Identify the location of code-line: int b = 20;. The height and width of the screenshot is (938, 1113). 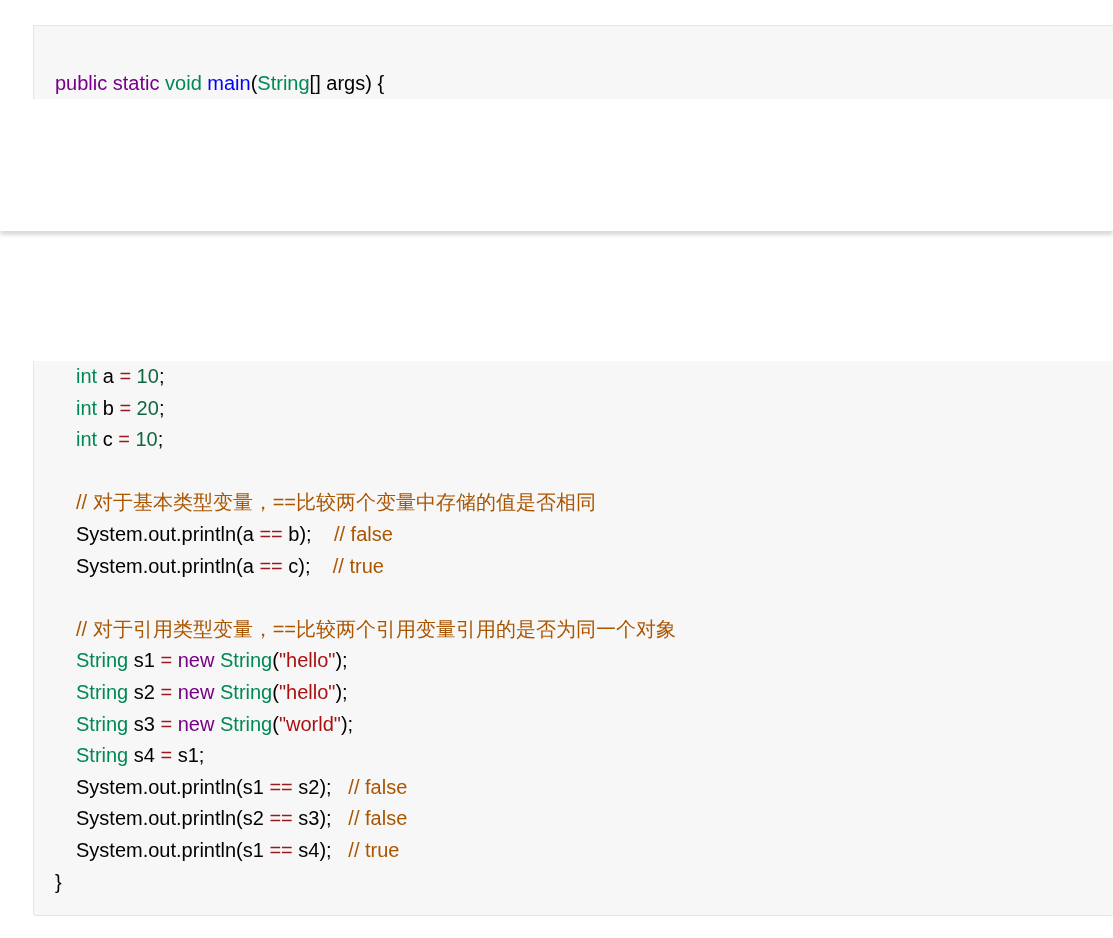
(120, 408).